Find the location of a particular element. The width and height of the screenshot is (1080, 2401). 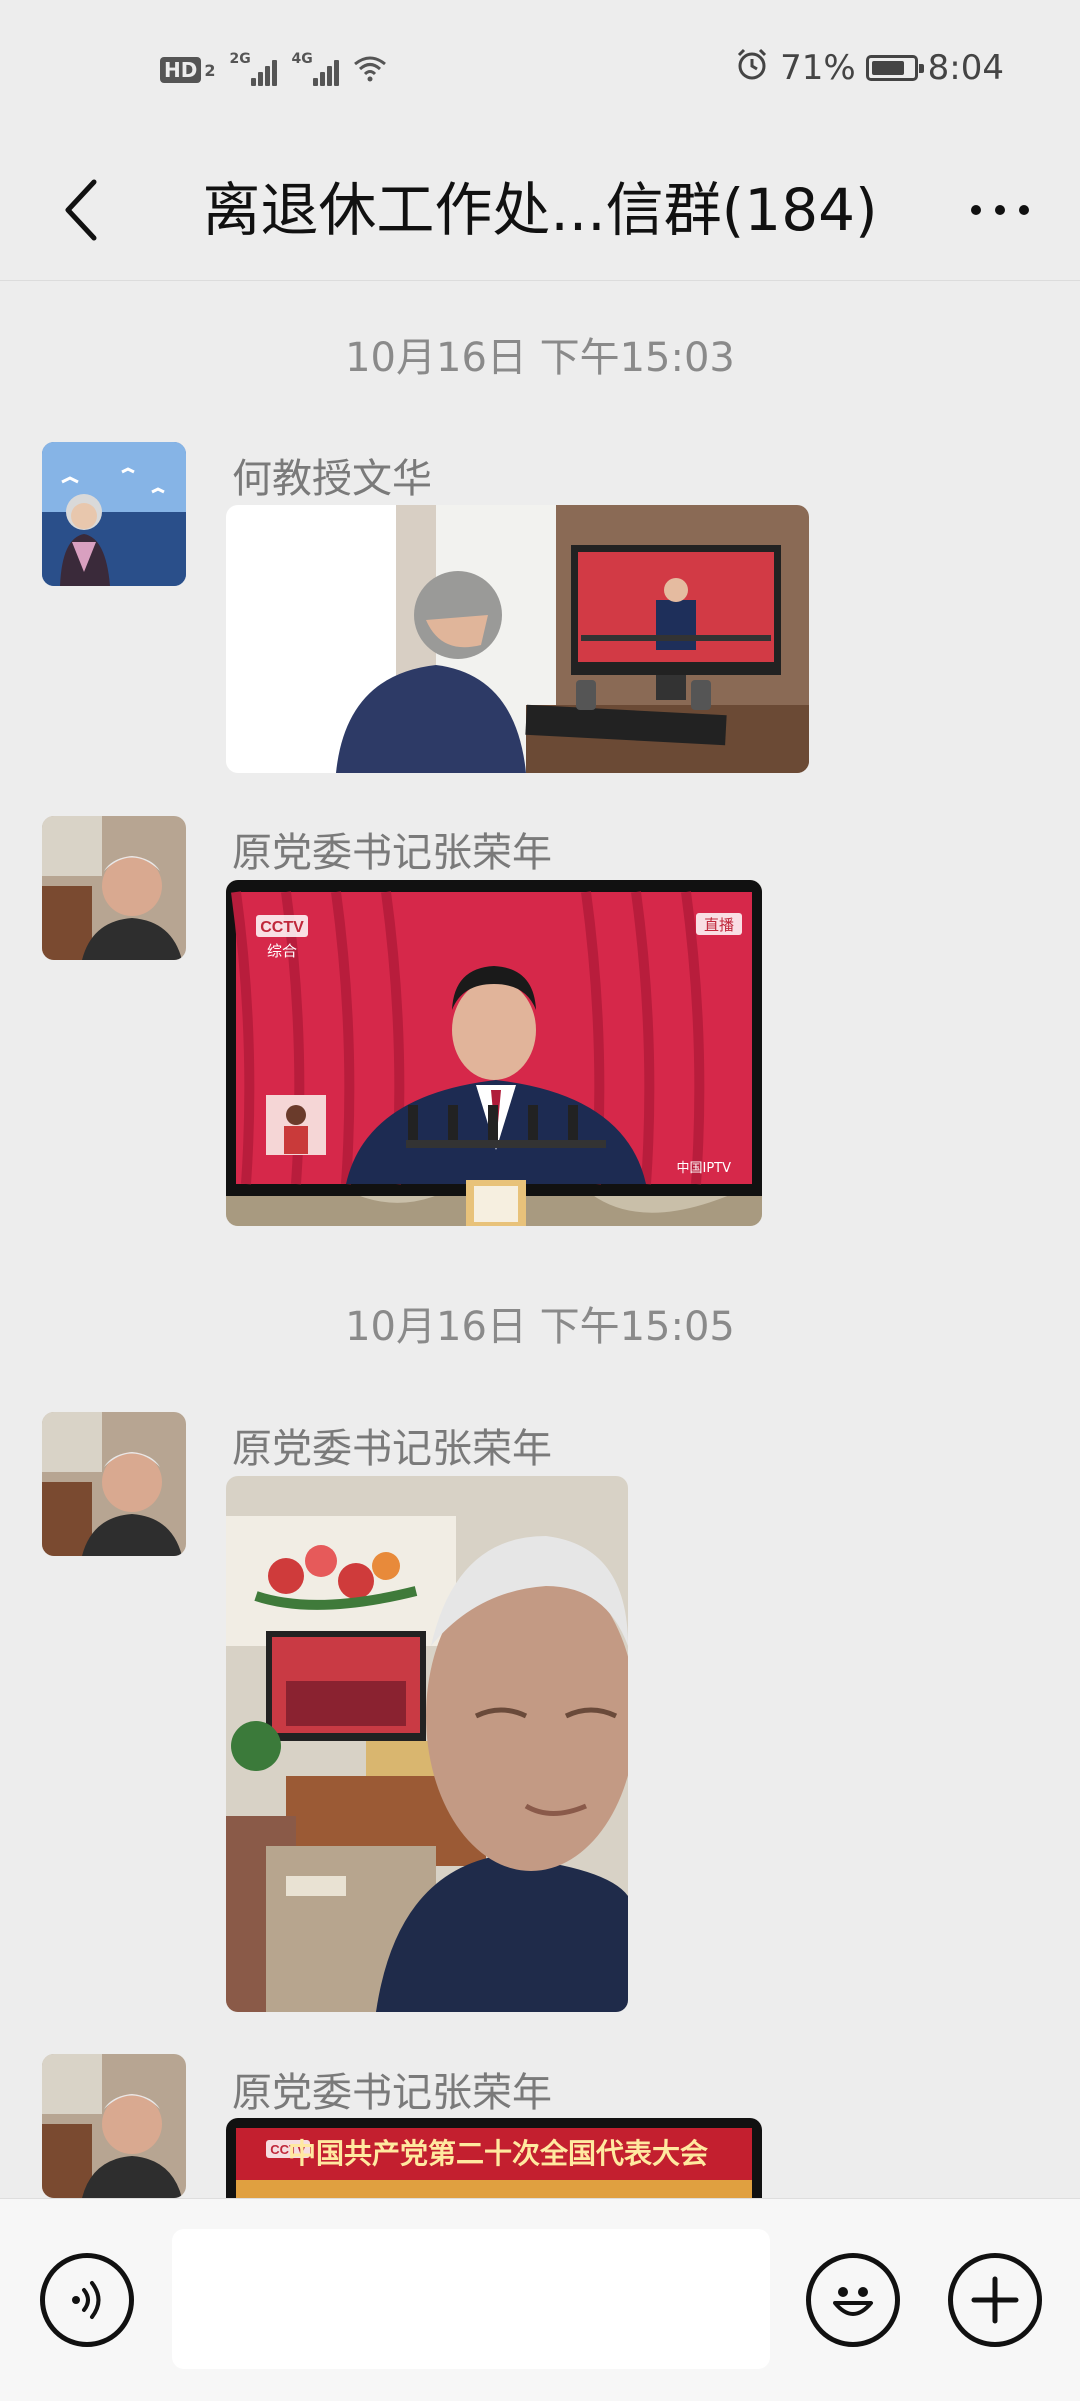

plus-icon is located at coordinates (995, 2300).